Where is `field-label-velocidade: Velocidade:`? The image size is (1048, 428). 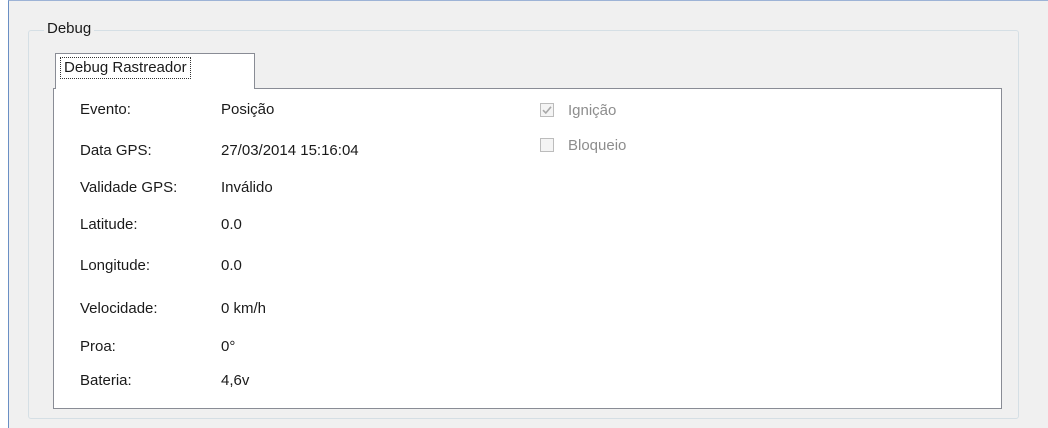
field-label-velocidade: Velocidade: is located at coordinates (119, 308).